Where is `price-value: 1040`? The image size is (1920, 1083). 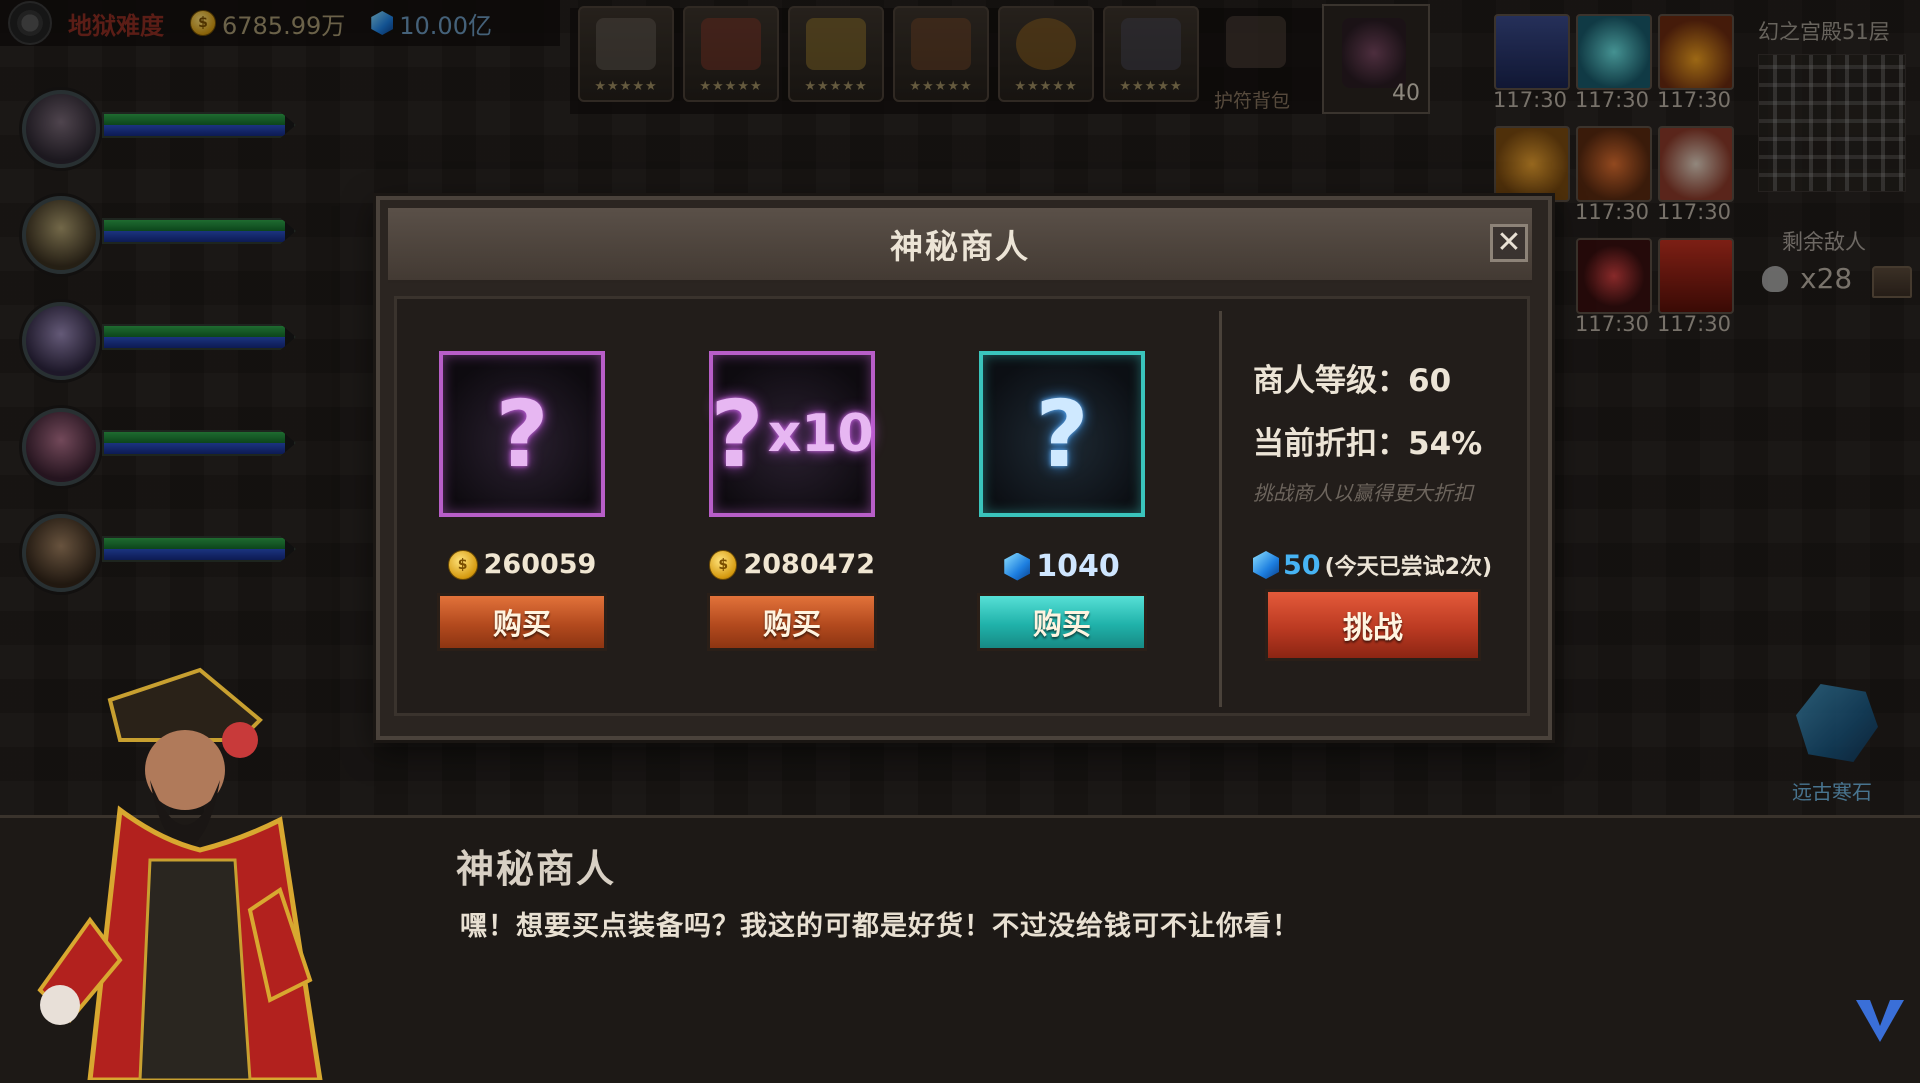
price-value: 1040 is located at coordinates (1078, 566).